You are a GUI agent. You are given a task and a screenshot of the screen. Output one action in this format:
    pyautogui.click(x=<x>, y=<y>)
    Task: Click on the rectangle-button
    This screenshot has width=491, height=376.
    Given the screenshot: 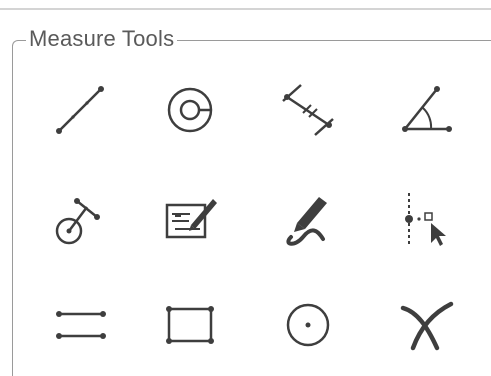 What is the action you would take?
    pyautogui.click(x=190, y=325)
    